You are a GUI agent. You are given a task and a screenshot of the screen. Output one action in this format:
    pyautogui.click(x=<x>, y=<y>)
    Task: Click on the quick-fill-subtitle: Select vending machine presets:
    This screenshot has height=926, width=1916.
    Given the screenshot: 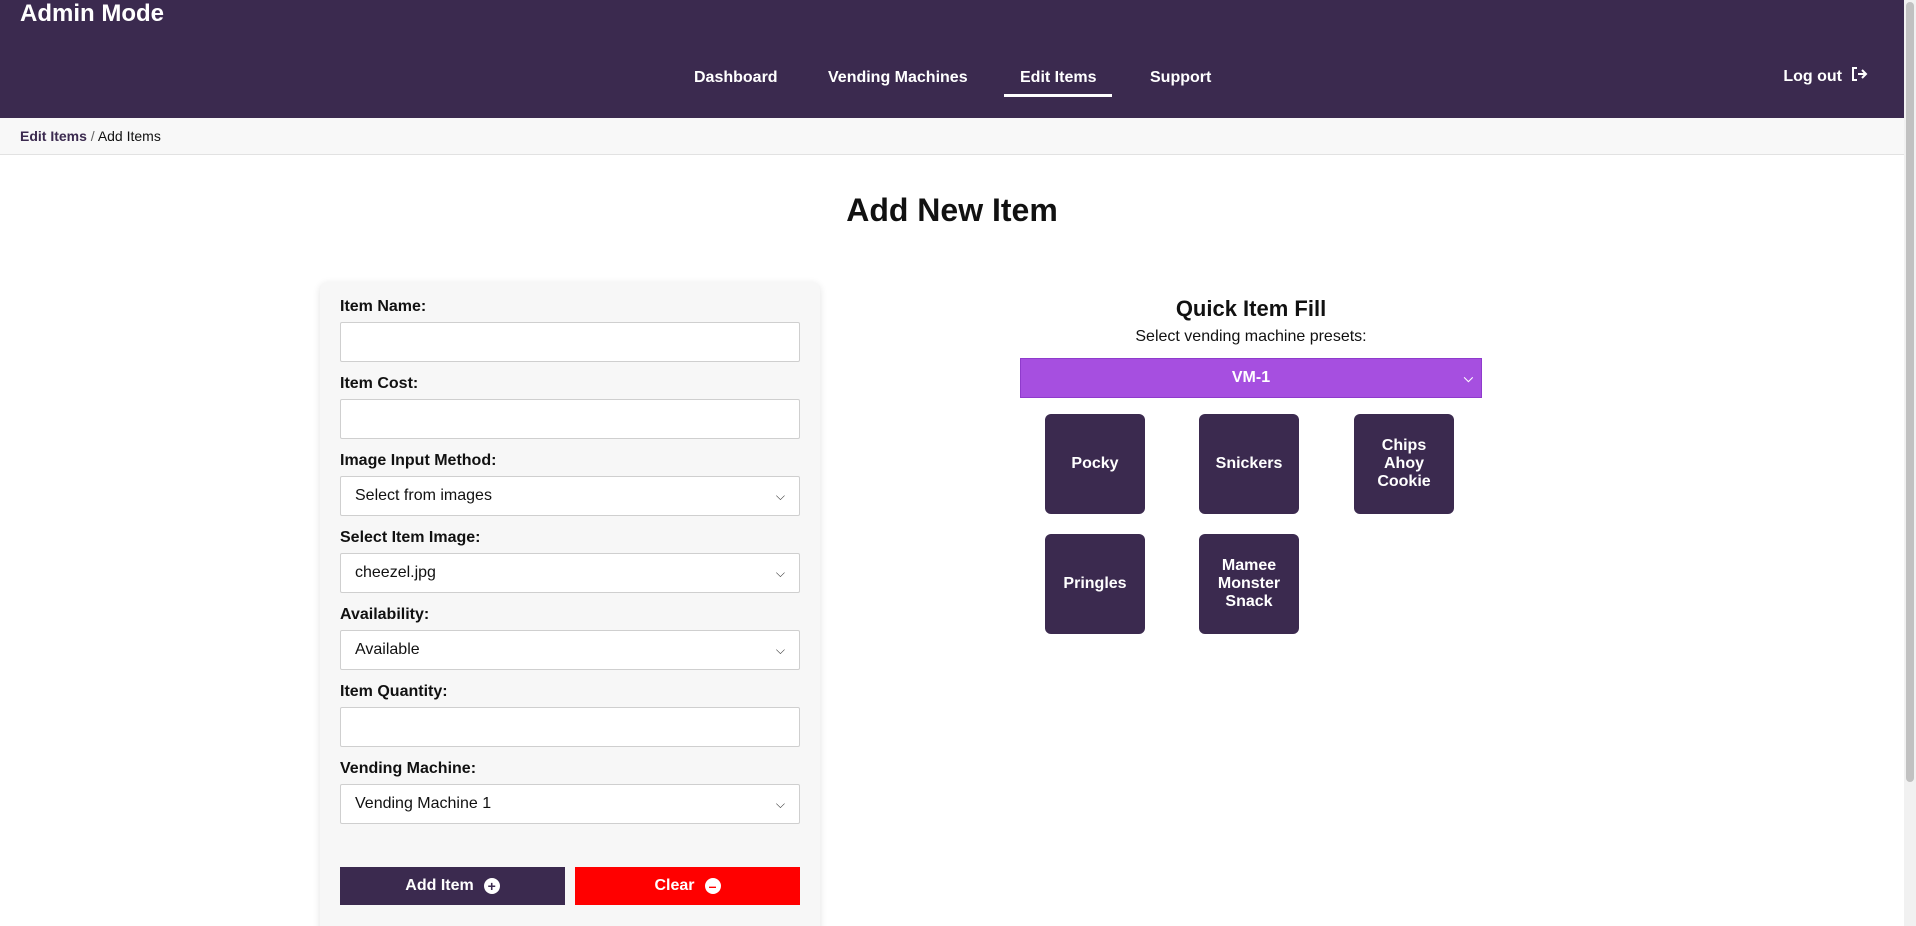 What is the action you would take?
    pyautogui.click(x=1251, y=336)
    